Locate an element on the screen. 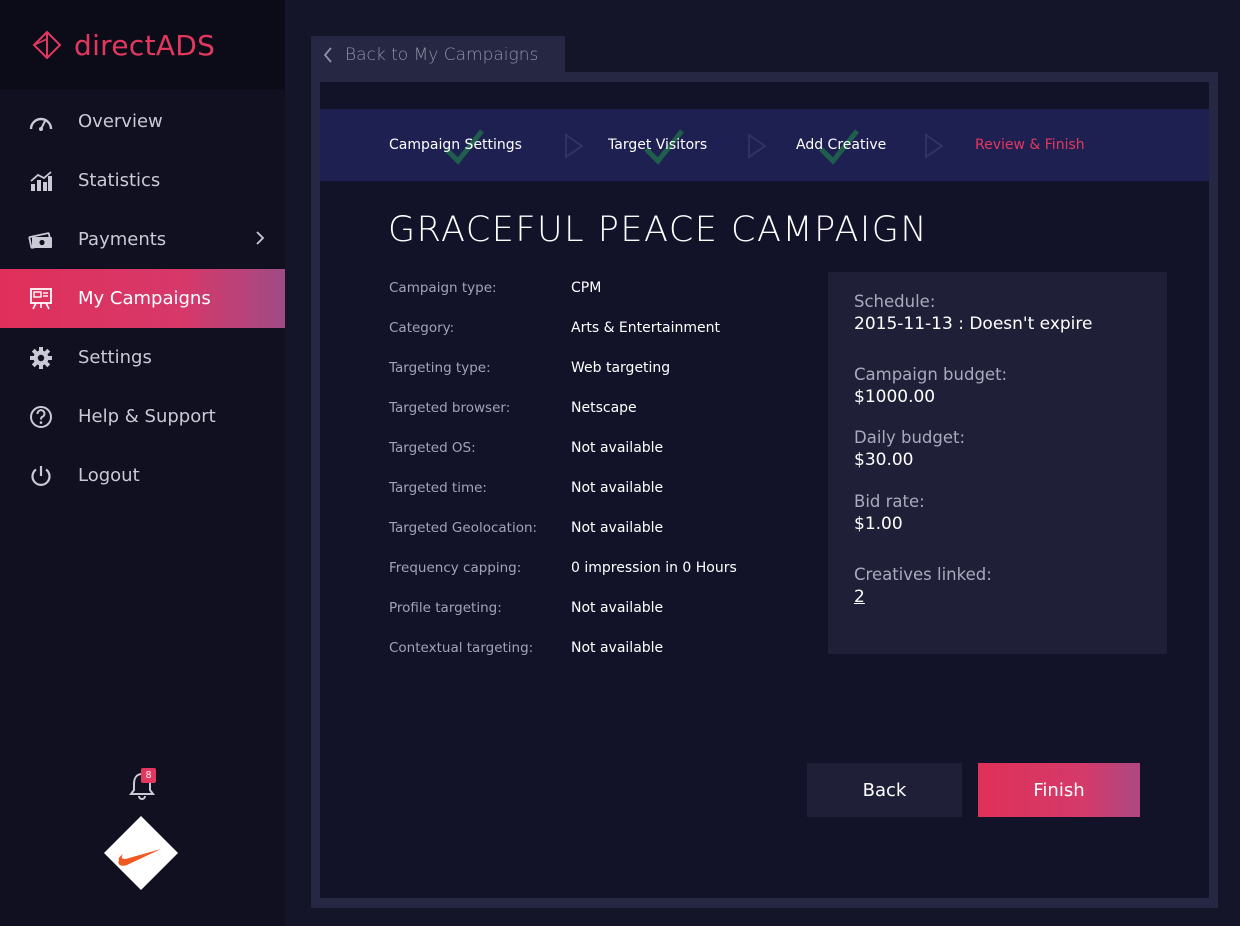  sidebar-item-help-support: Help & Support is located at coordinates (142, 416).